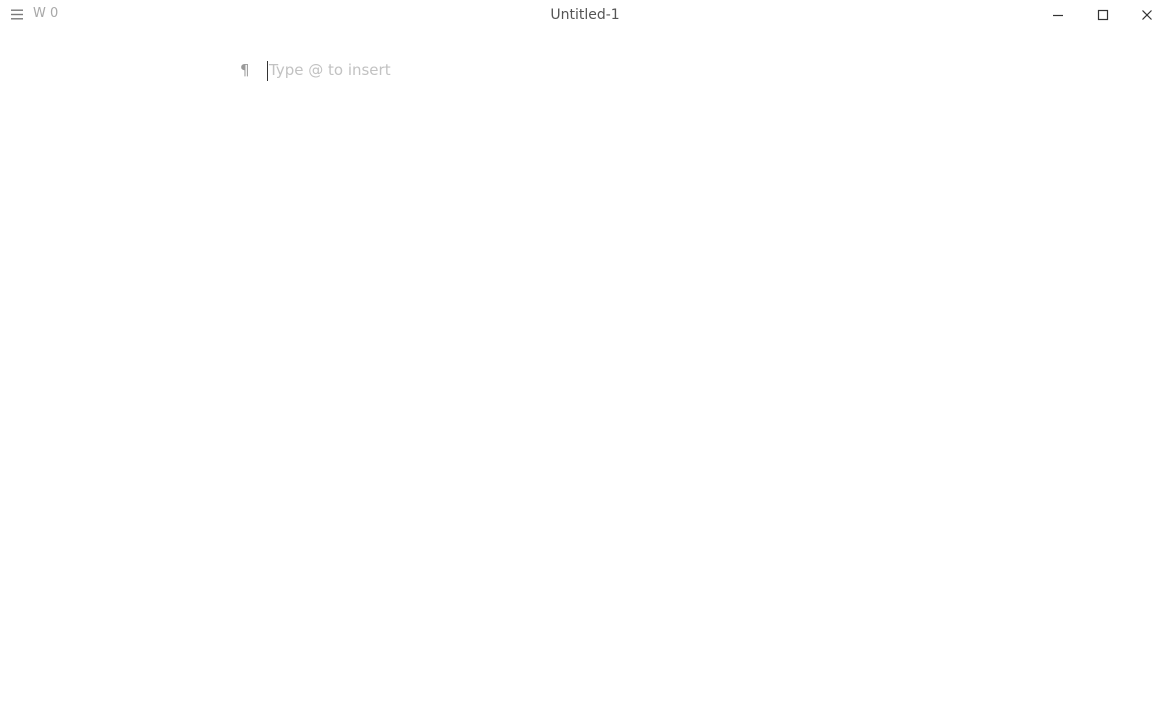 The height and width of the screenshot is (708, 1170). What do you see at coordinates (248, 70) in the screenshot?
I see `paragraph-mark-icon: ¶` at bounding box center [248, 70].